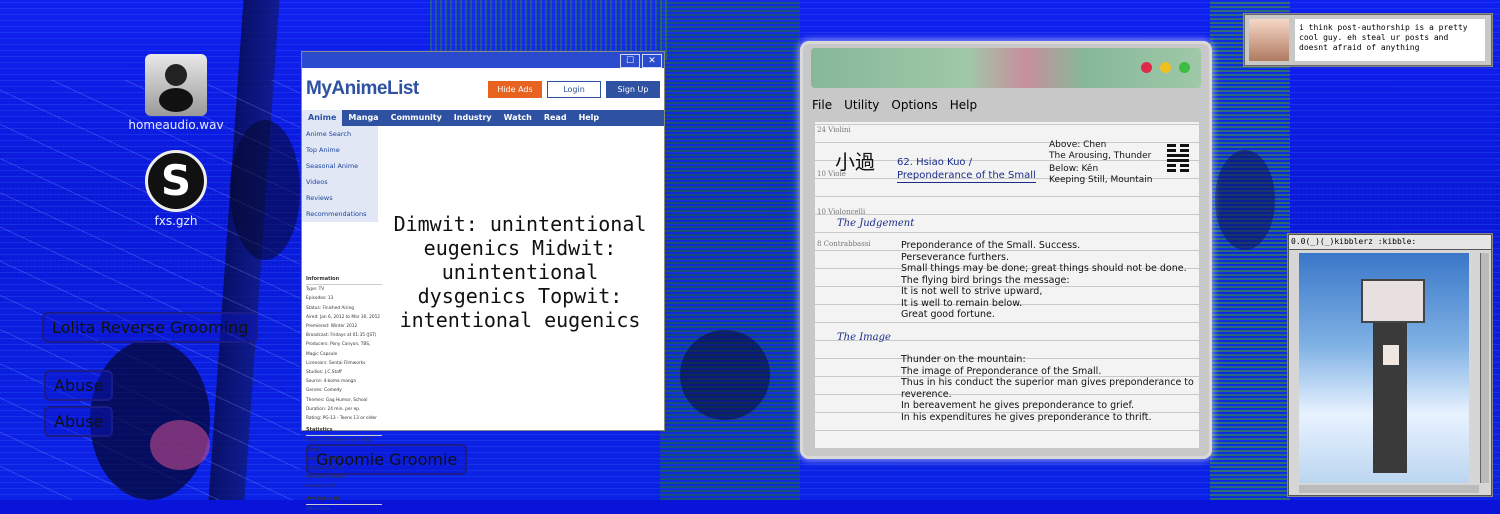  What do you see at coordinates (1269, 40) in the screenshot?
I see `avatar` at bounding box center [1269, 40].